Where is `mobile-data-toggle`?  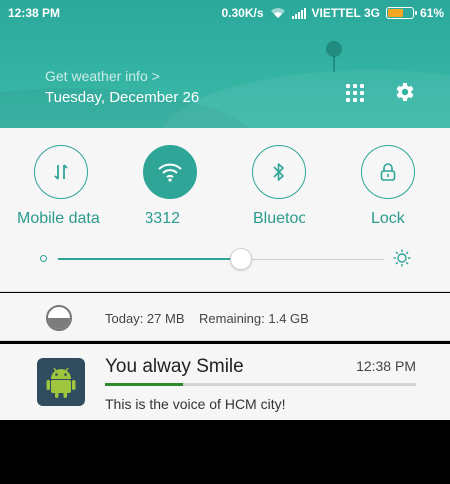 mobile-data-toggle is located at coordinates (61, 172).